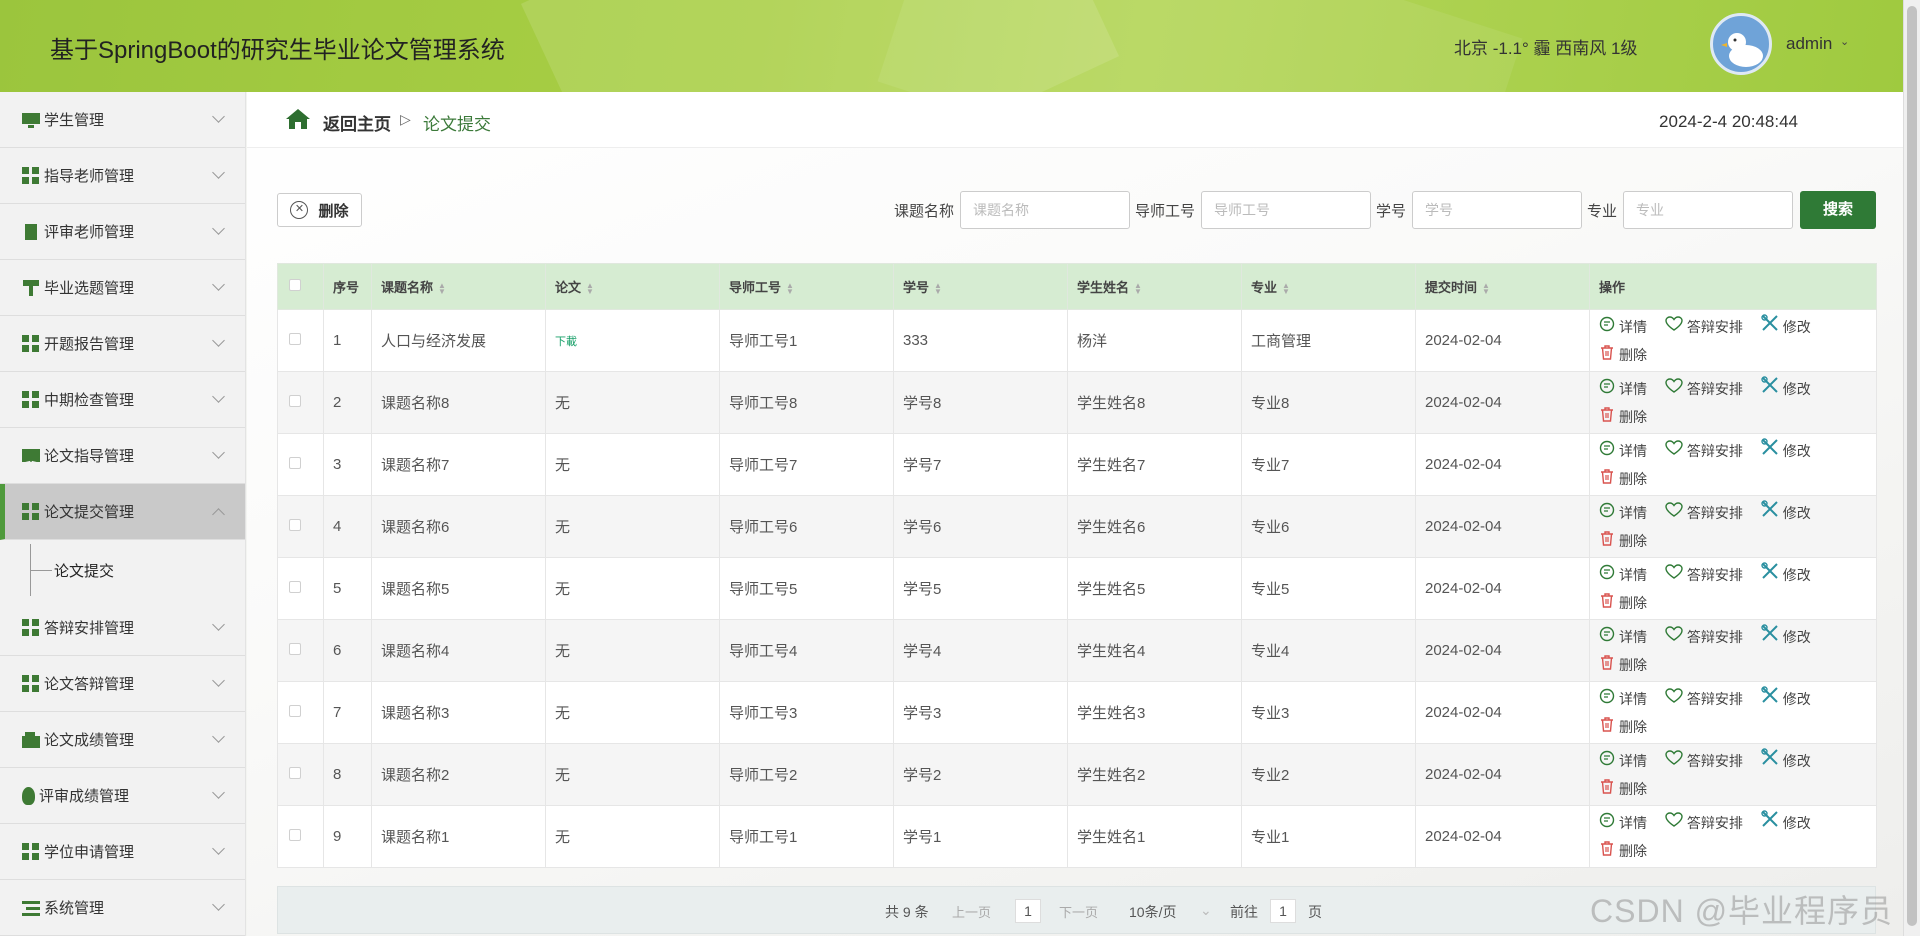 Image resolution: width=1920 pixels, height=936 pixels. What do you see at coordinates (1838, 210) in the screenshot?
I see `search-button: 搜索` at bounding box center [1838, 210].